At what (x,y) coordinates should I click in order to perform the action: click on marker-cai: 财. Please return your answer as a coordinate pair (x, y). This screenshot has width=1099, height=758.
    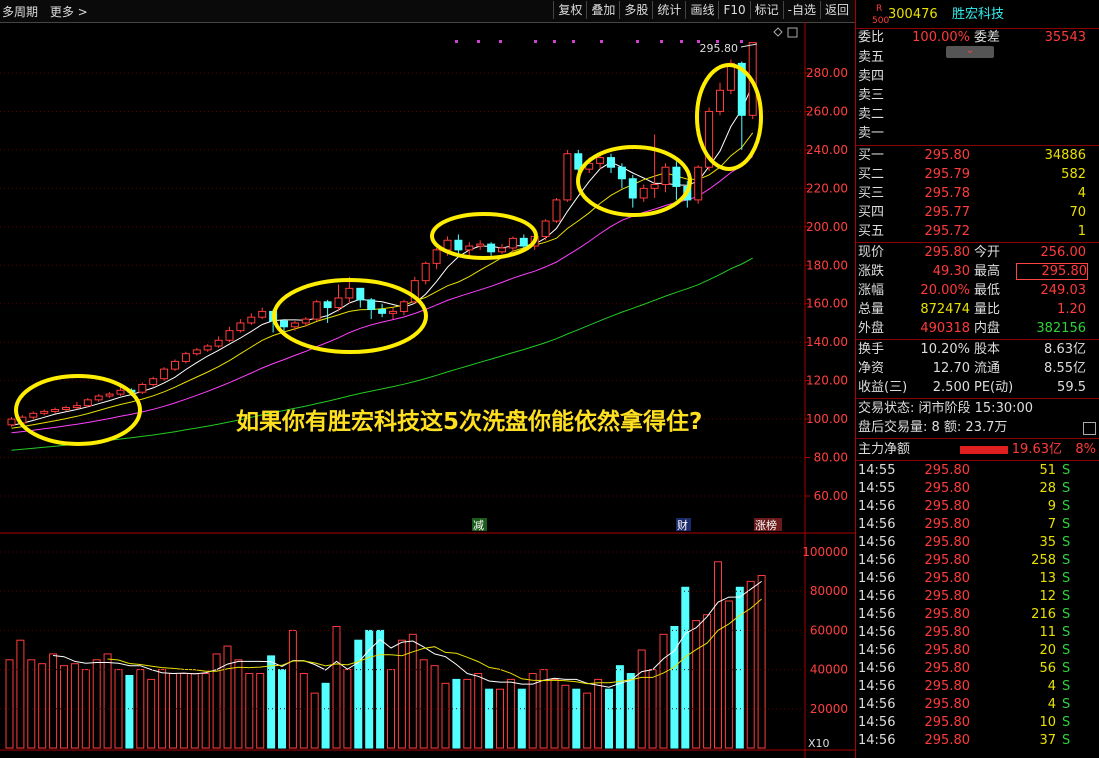
    Looking at the image, I should click on (682, 525).